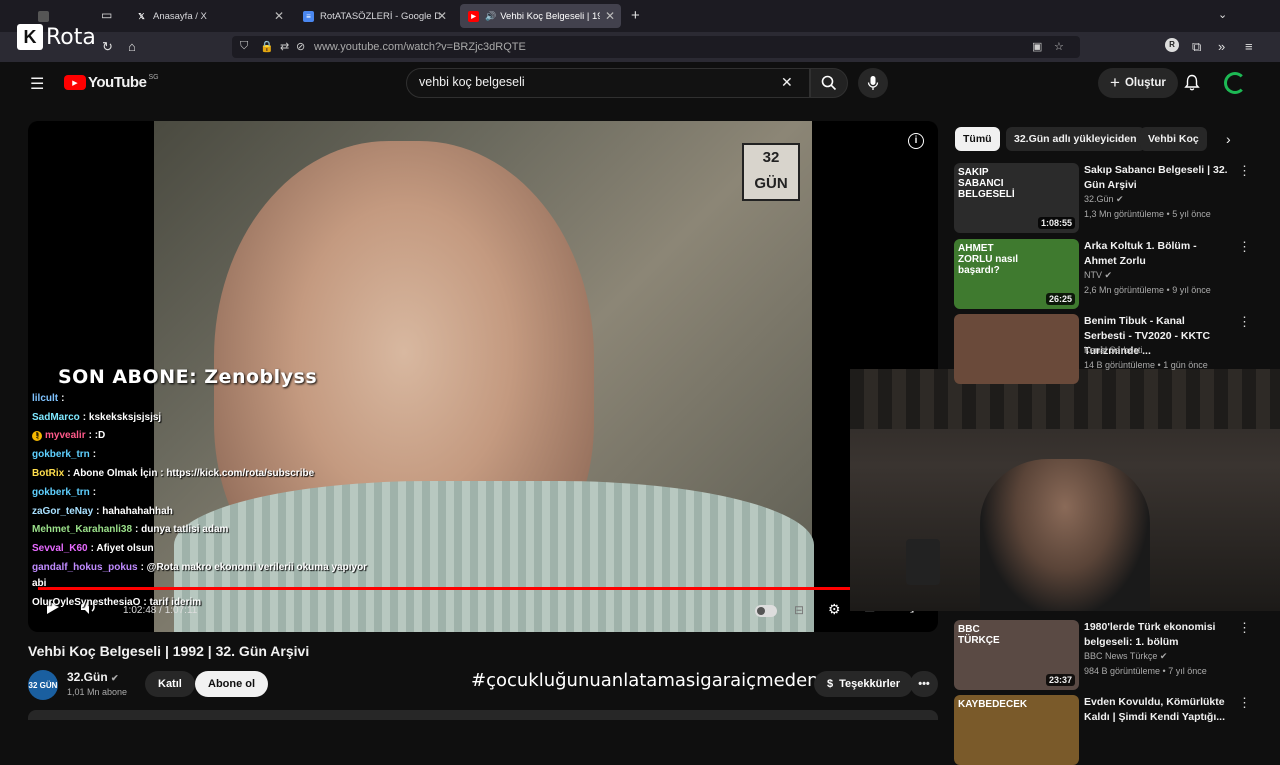 Image resolution: width=1280 pixels, height=765 pixels. Describe the element at coordinates (799, 610) in the screenshot. I see `subtitles-icon: ⊟` at that location.